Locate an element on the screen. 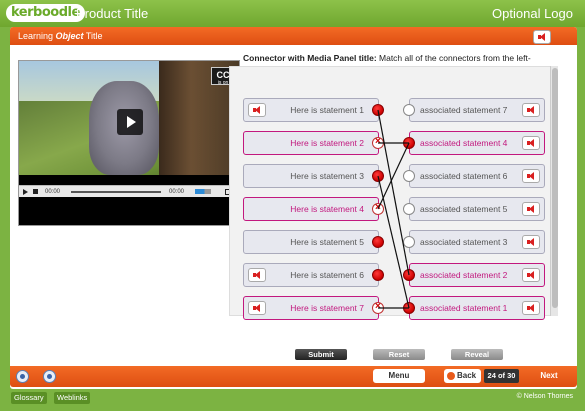 Image resolution: width=585 pixels, height=411 pixels. left-statement-label: Here is statement 6 is located at coordinates (327, 275).